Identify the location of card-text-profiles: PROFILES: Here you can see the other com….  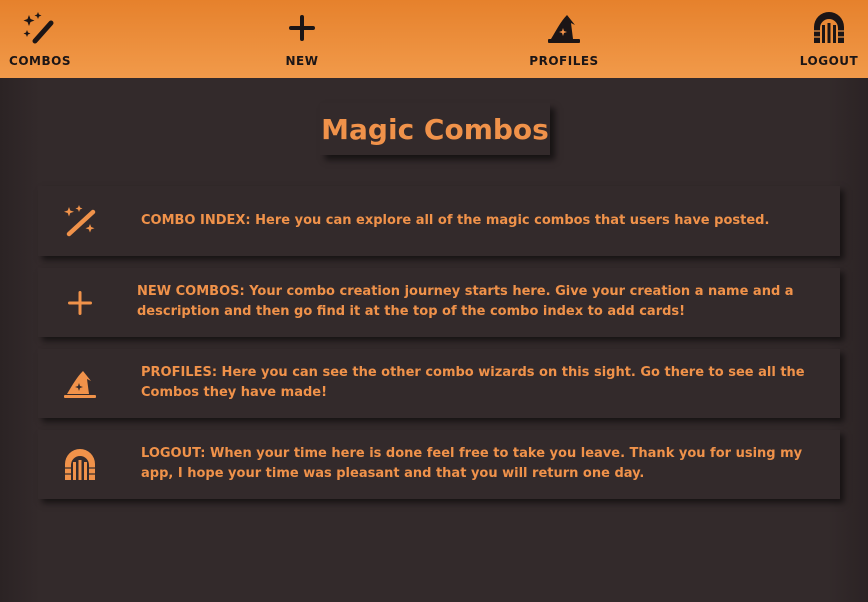
(473, 382).